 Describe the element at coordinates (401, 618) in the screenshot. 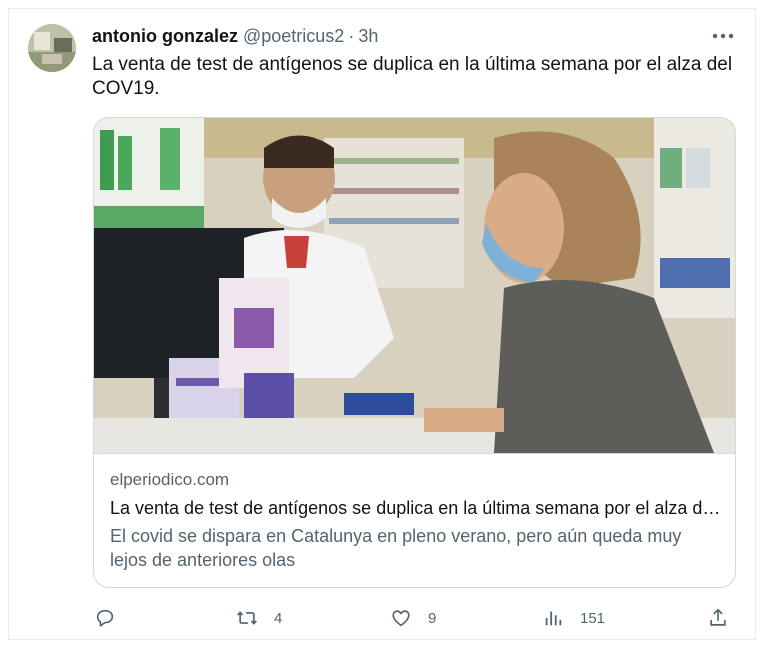

I see `heart-icon` at that location.